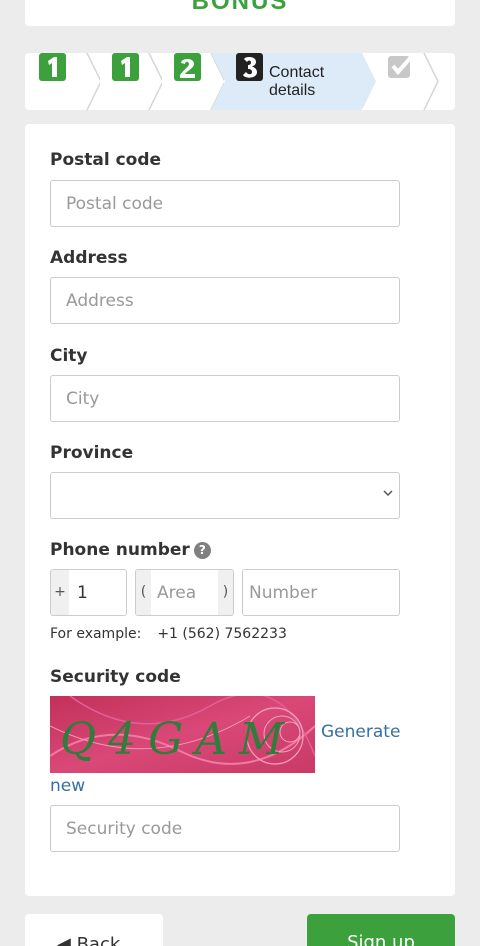  I want to click on phone-number-label-text: Phone number, so click(120, 550).